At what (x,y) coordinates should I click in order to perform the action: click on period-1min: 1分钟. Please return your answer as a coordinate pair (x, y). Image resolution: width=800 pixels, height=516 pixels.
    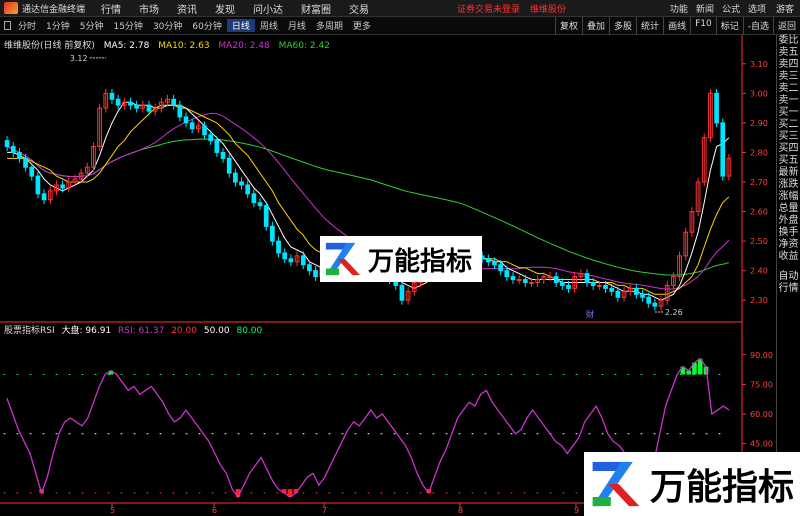
    Looking at the image, I should click on (58, 25).